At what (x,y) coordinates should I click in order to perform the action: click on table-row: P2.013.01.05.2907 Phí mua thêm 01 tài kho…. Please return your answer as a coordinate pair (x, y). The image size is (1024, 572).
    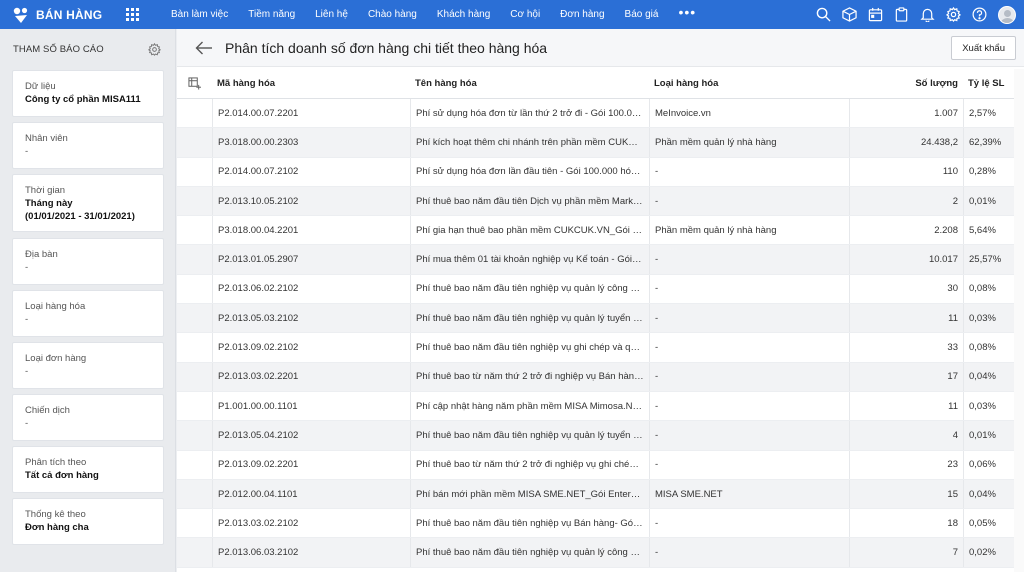
    Looking at the image, I should click on (600, 260).